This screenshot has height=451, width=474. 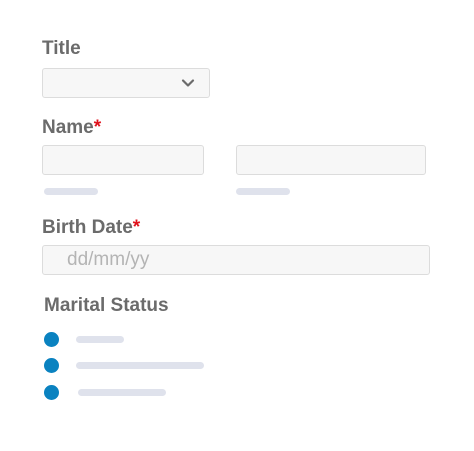 What do you see at coordinates (331, 160) in the screenshot?
I see `last-name-input` at bounding box center [331, 160].